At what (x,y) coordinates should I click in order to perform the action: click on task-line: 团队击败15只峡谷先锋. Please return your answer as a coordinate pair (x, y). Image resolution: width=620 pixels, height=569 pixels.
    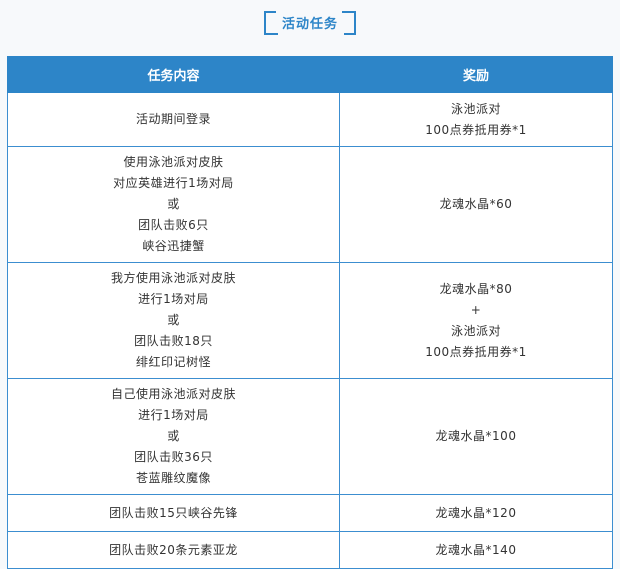
    Looking at the image, I should click on (173, 512).